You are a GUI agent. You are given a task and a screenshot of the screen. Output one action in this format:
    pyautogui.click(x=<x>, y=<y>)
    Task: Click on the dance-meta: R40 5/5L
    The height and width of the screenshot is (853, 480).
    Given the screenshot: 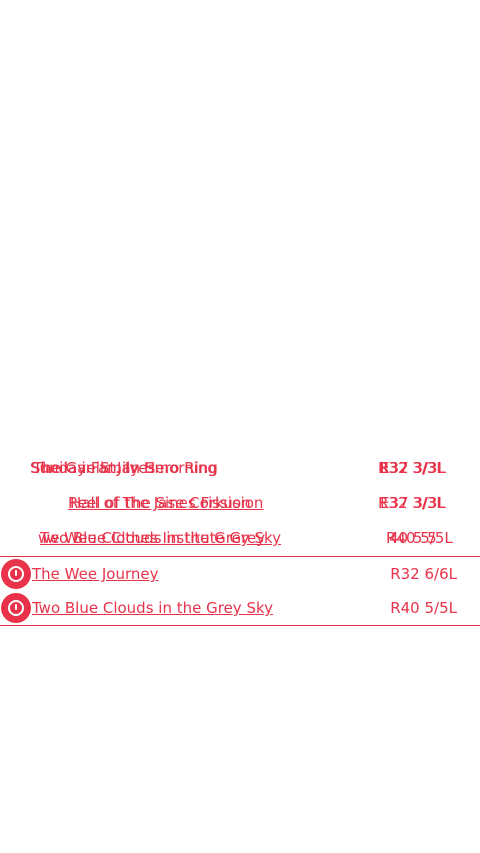 What is the action you would take?
    pyautogui.click(x=423, y=608)
    